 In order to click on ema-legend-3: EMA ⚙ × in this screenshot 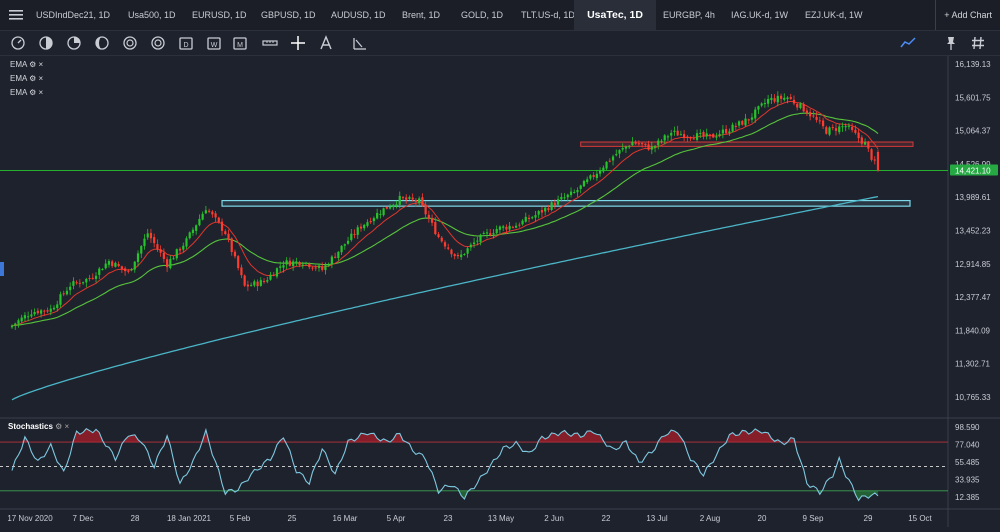, I will do `click(26, 92)`.